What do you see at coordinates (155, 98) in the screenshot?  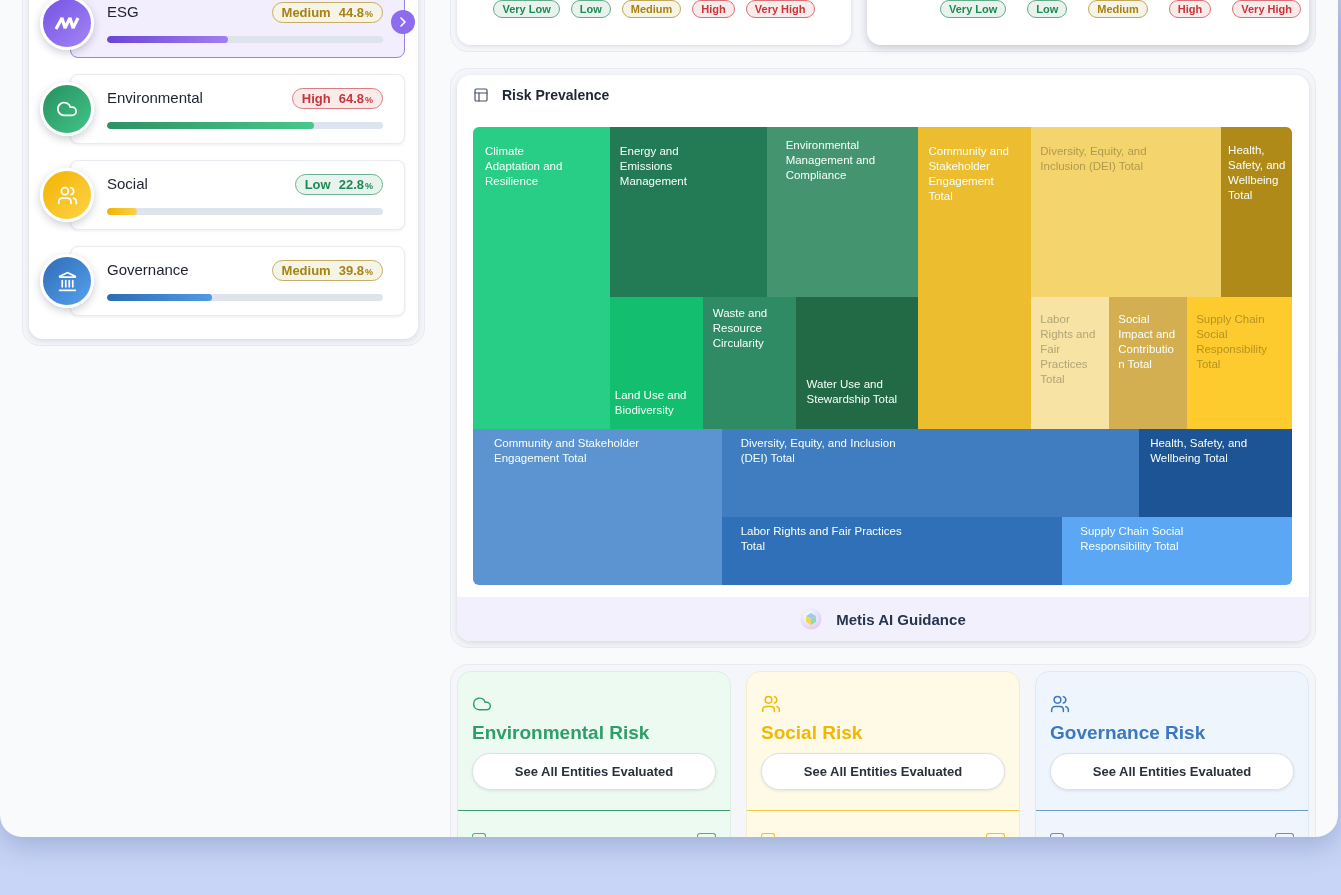 I see `category-title: Environmental` at bounding box center [155, 98].